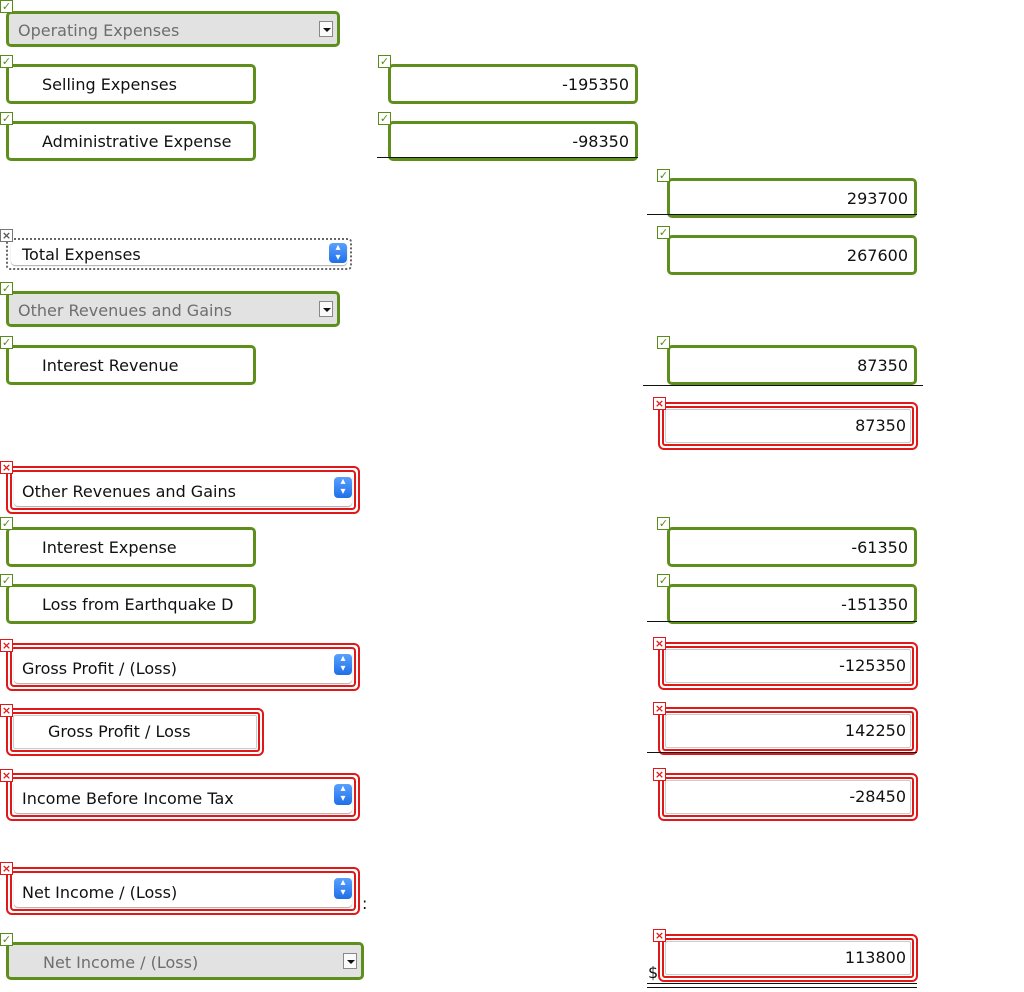 The image size is (1024, 992). What do you see at coordinates (128, 798) in the screenshot?
I see `select-label: Income Before Income Tax` at bounding box center [128, 798].